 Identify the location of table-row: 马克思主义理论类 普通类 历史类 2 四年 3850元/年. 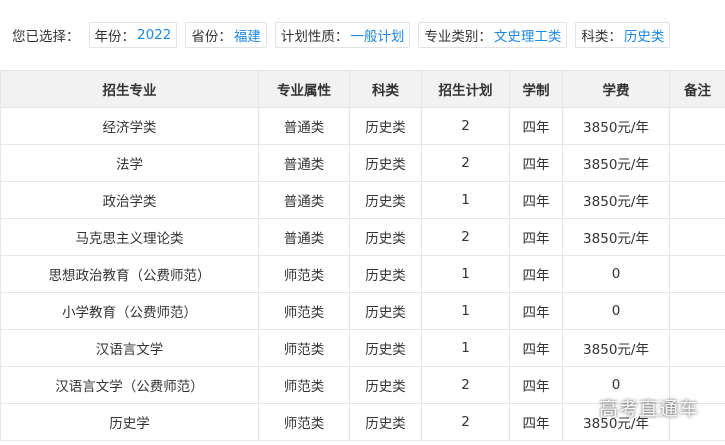
(362, 237).